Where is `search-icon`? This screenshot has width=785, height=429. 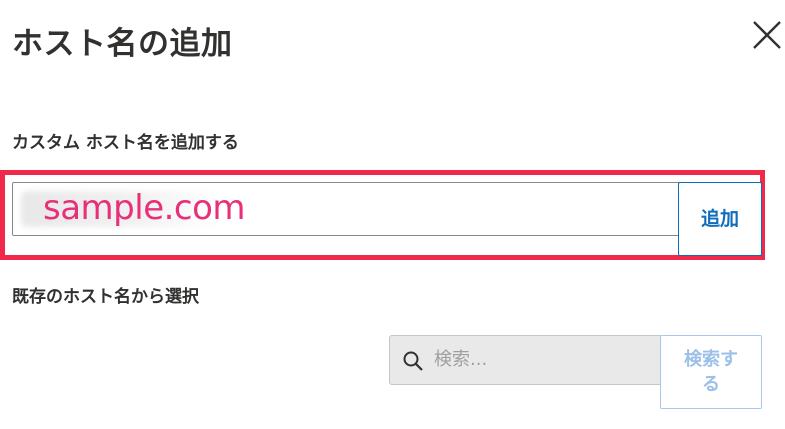 search-icon is located at coordinates (413, 361).